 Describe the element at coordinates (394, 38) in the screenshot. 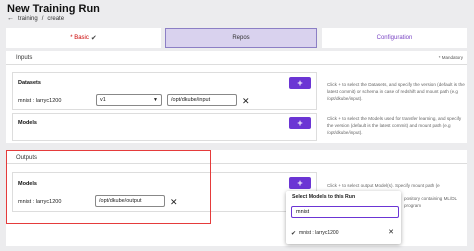

I see `tab-configuration: Configuration` at that location.